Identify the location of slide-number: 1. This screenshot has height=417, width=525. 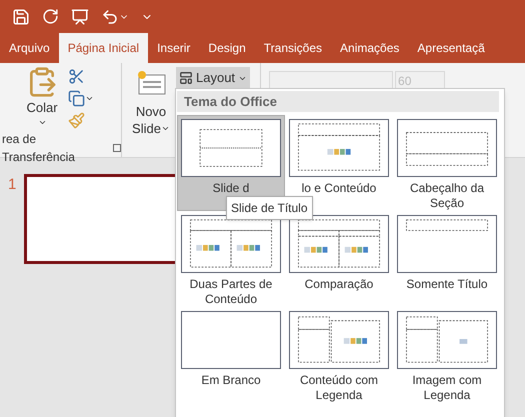
(12, 185).